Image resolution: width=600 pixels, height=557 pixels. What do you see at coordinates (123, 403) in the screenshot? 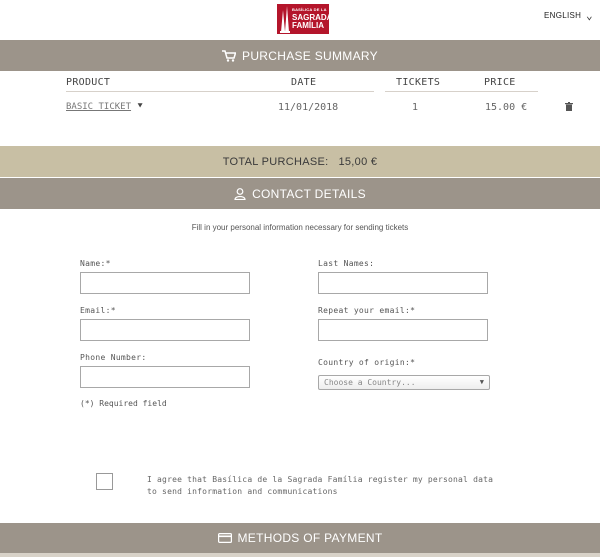
I see `required-note: (*) Required field` at bounding box center [123, 403].